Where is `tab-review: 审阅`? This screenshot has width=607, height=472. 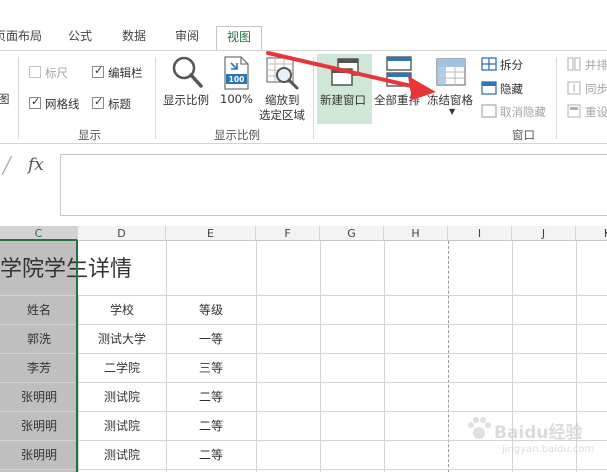 tab-review: 审阅 is located at coordinates (187, 39).